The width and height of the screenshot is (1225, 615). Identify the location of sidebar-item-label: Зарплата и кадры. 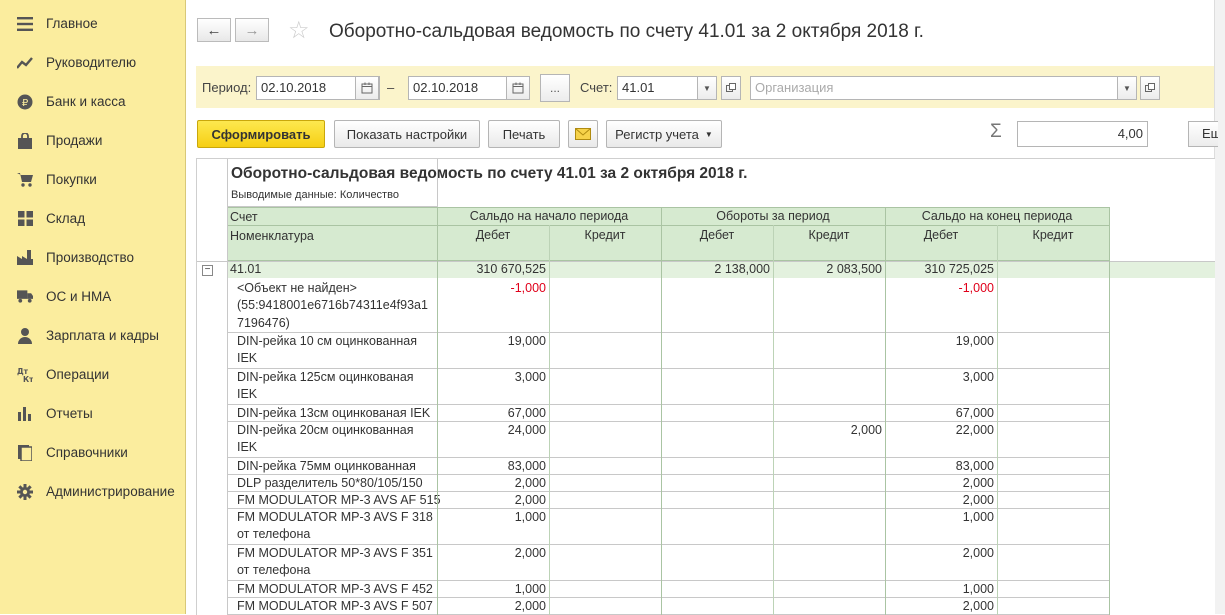
(102, 335).